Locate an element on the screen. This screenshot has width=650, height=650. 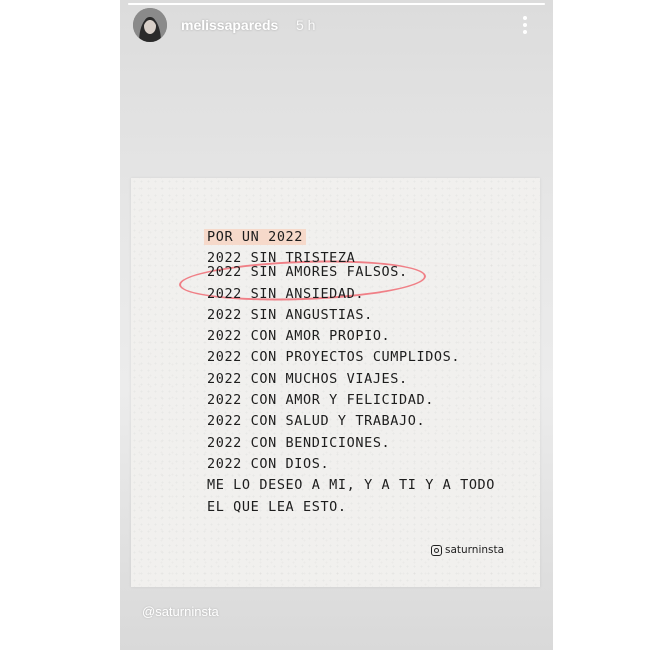
post-line: 2022 SIN ANGUSTIAS. is located at coordinates (290, 314).